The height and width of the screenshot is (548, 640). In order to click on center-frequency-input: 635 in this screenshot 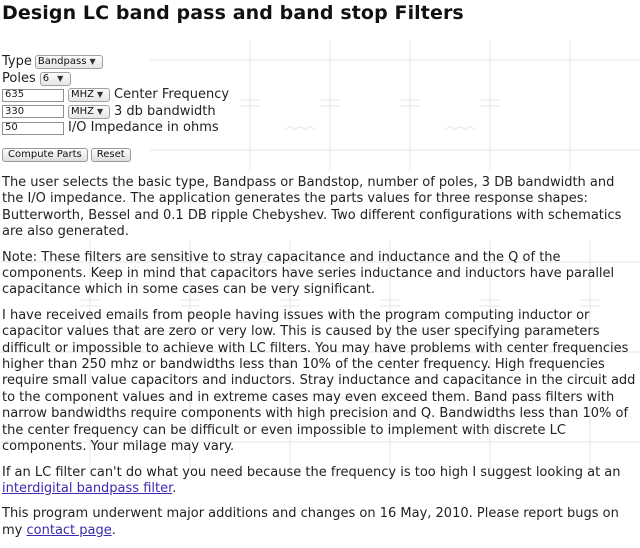, I will do `click(33, 95)`.